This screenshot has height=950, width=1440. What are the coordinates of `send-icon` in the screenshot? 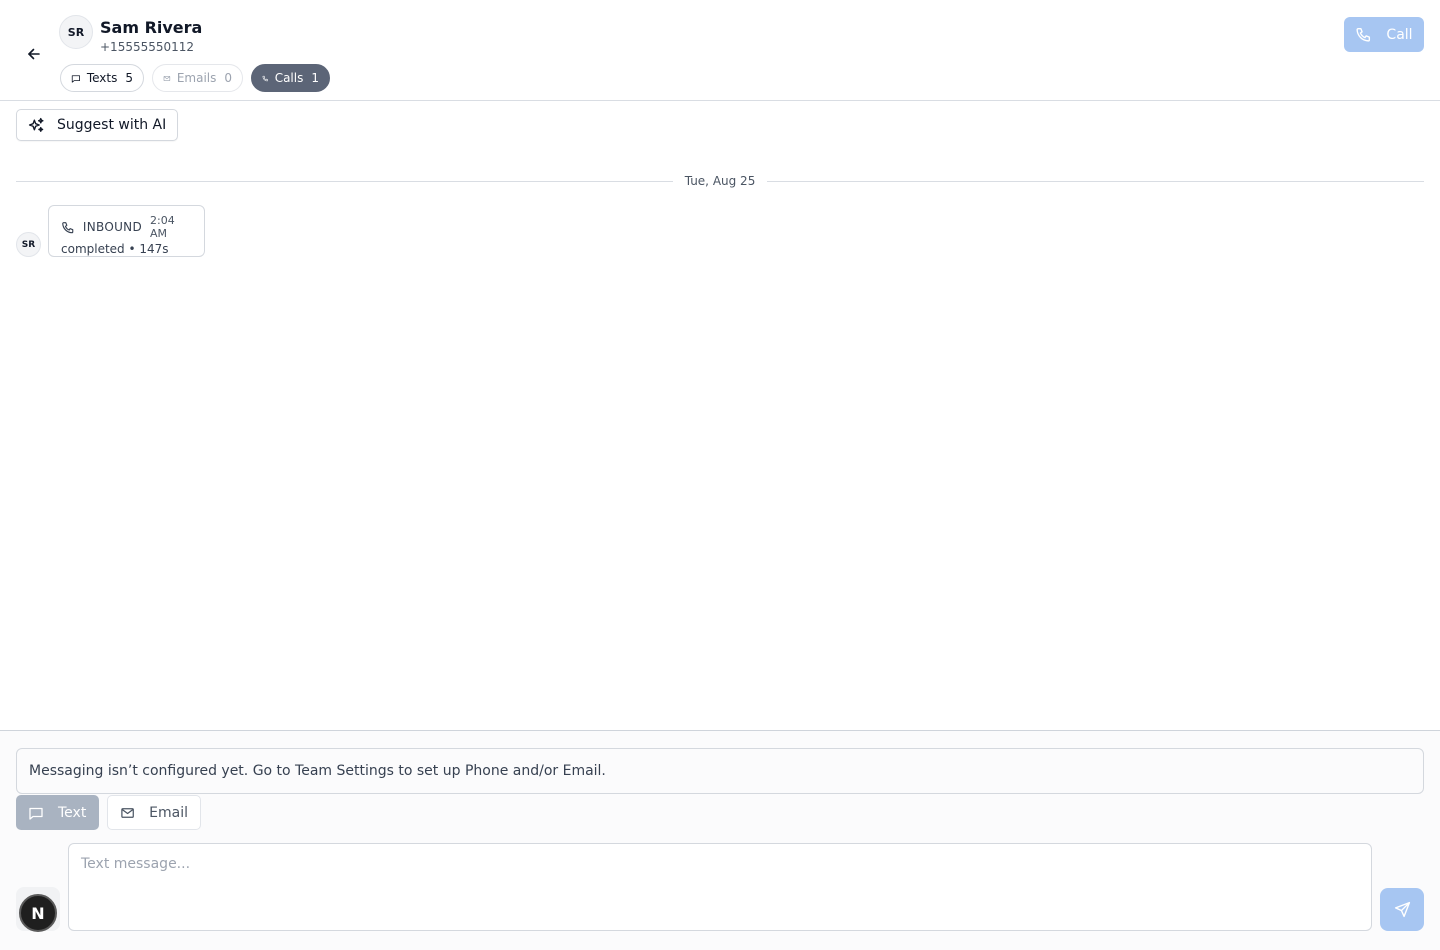 It's located at (1402, 909).